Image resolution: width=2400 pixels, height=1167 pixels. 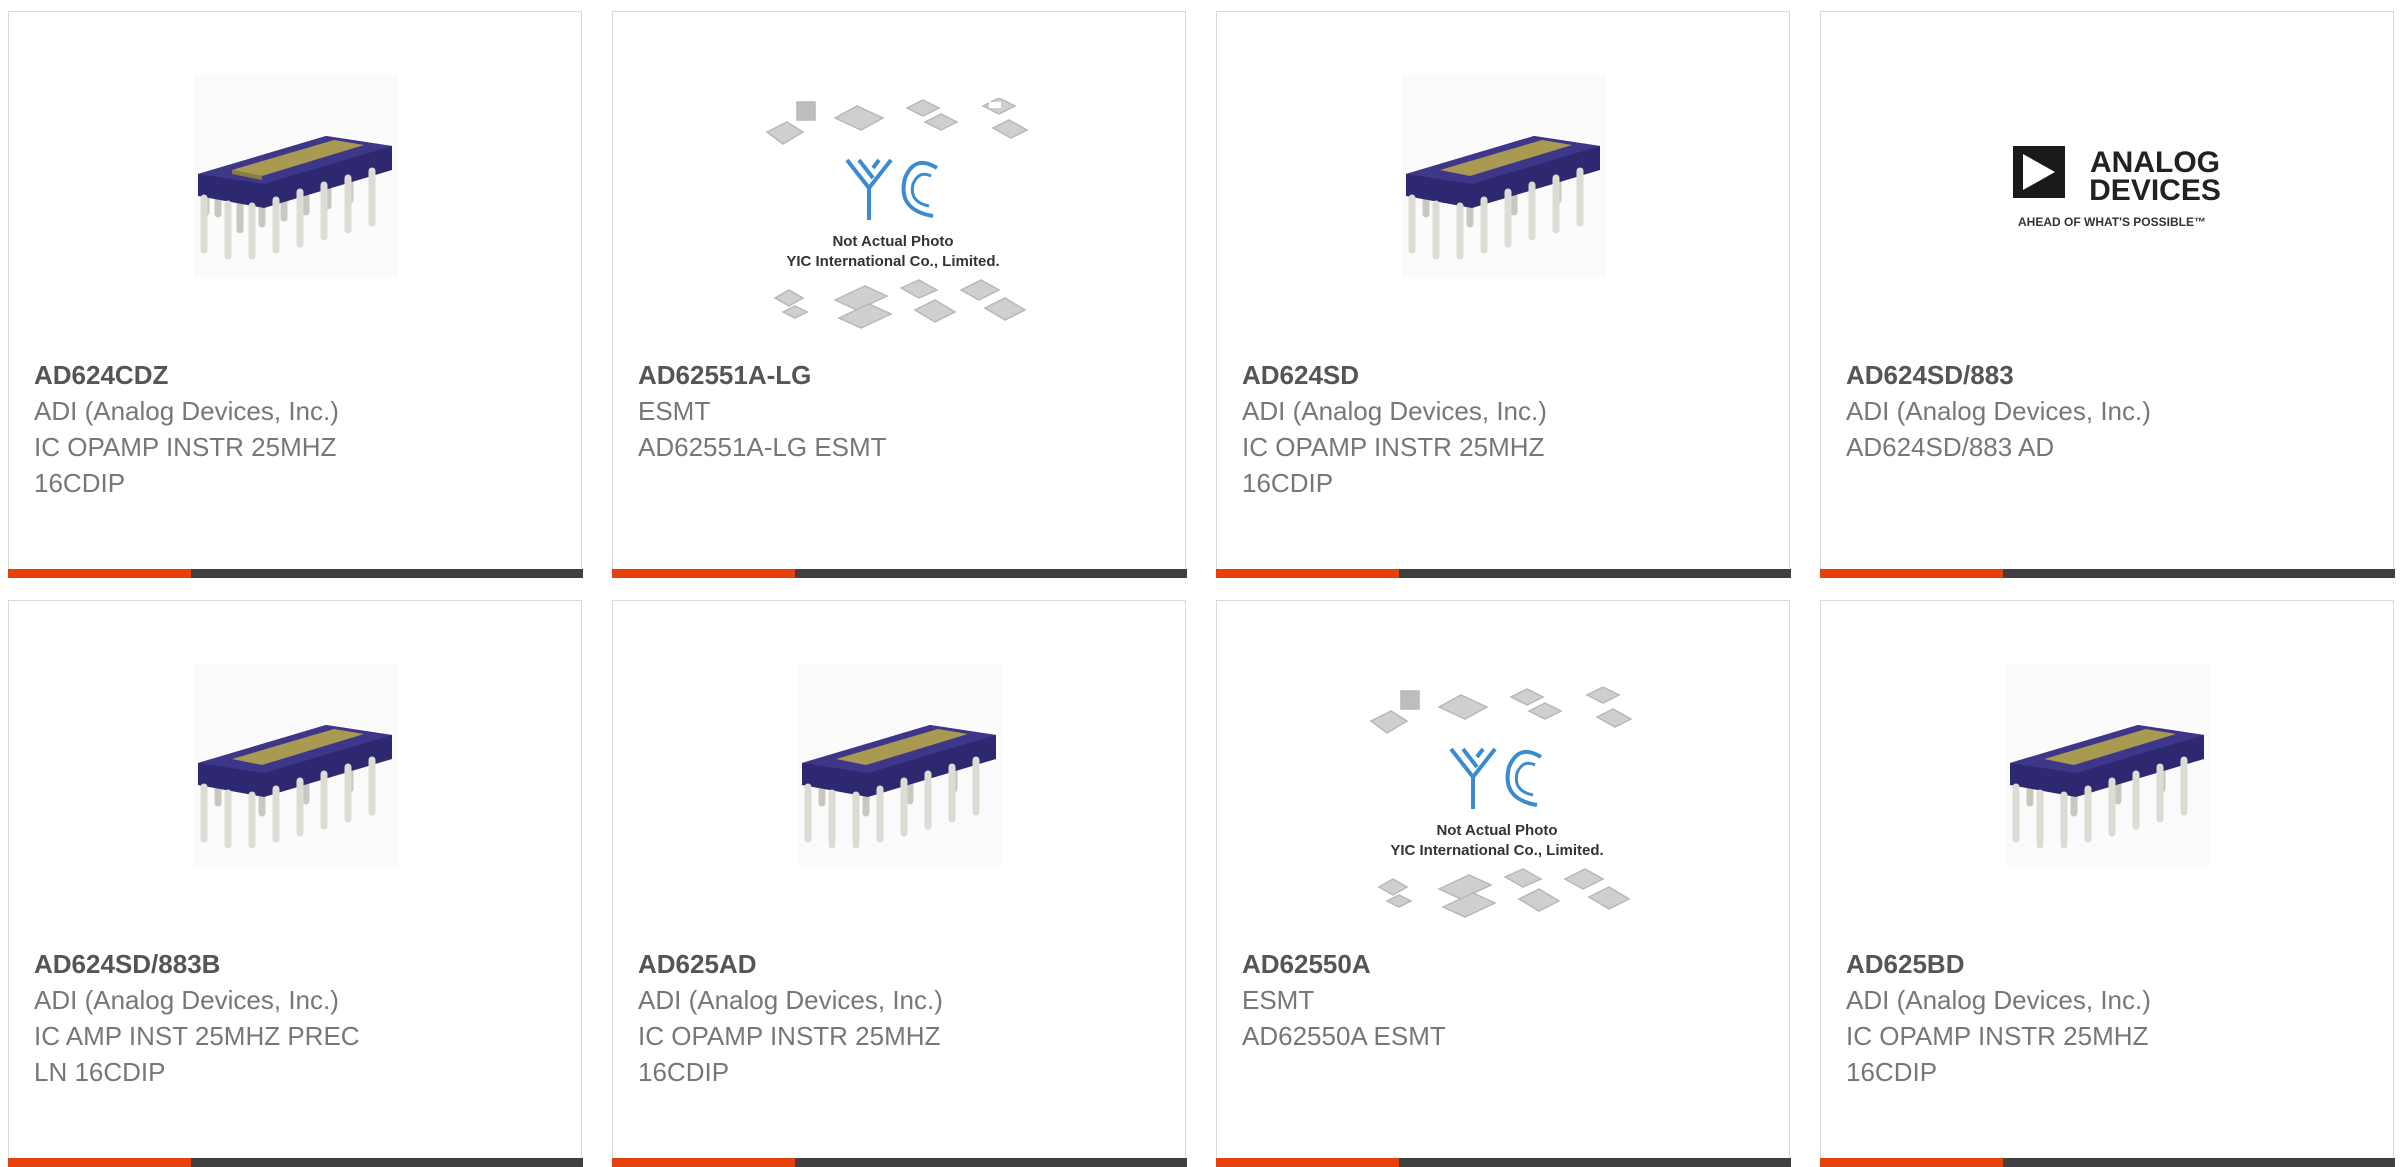 I want to click on product-image: ANALOG DEVICES AHEAD OF WHAT'S POSSIBLE™, so click(x=2108, y=187).